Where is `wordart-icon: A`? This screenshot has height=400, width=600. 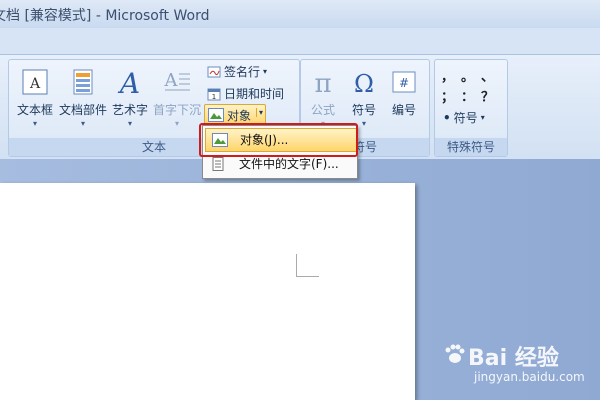
wordart-icon: A is located at coordinates (128, 83).